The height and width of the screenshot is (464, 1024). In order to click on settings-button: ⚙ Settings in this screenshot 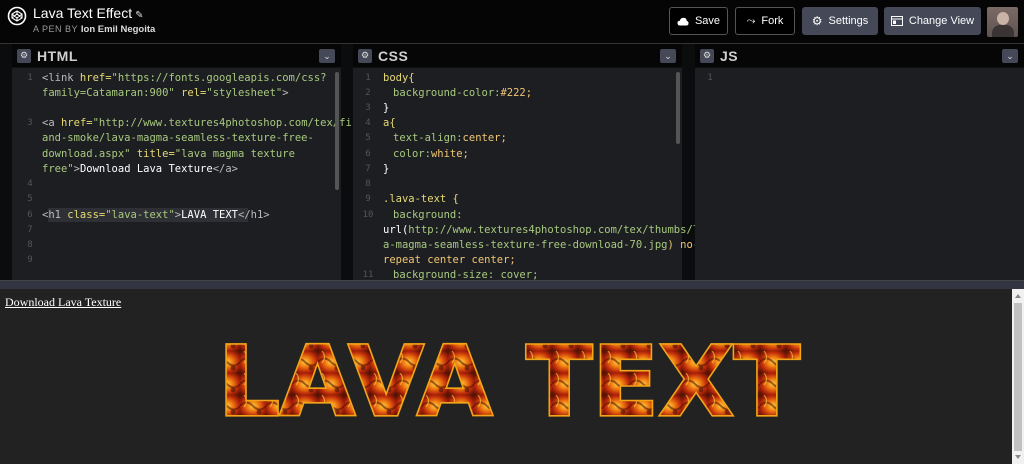, I will do `click(840, 21)`.